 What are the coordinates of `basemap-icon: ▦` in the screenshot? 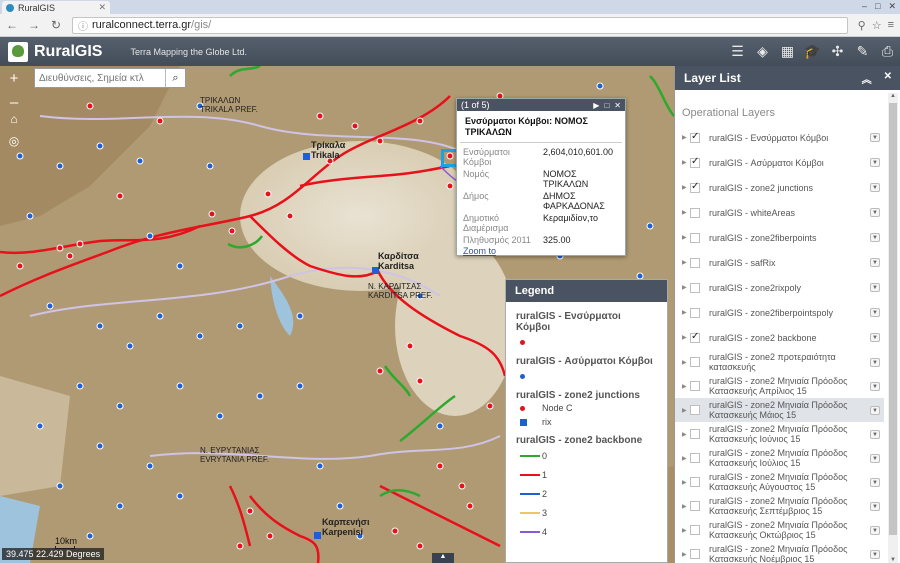 It's located at (787, 51).